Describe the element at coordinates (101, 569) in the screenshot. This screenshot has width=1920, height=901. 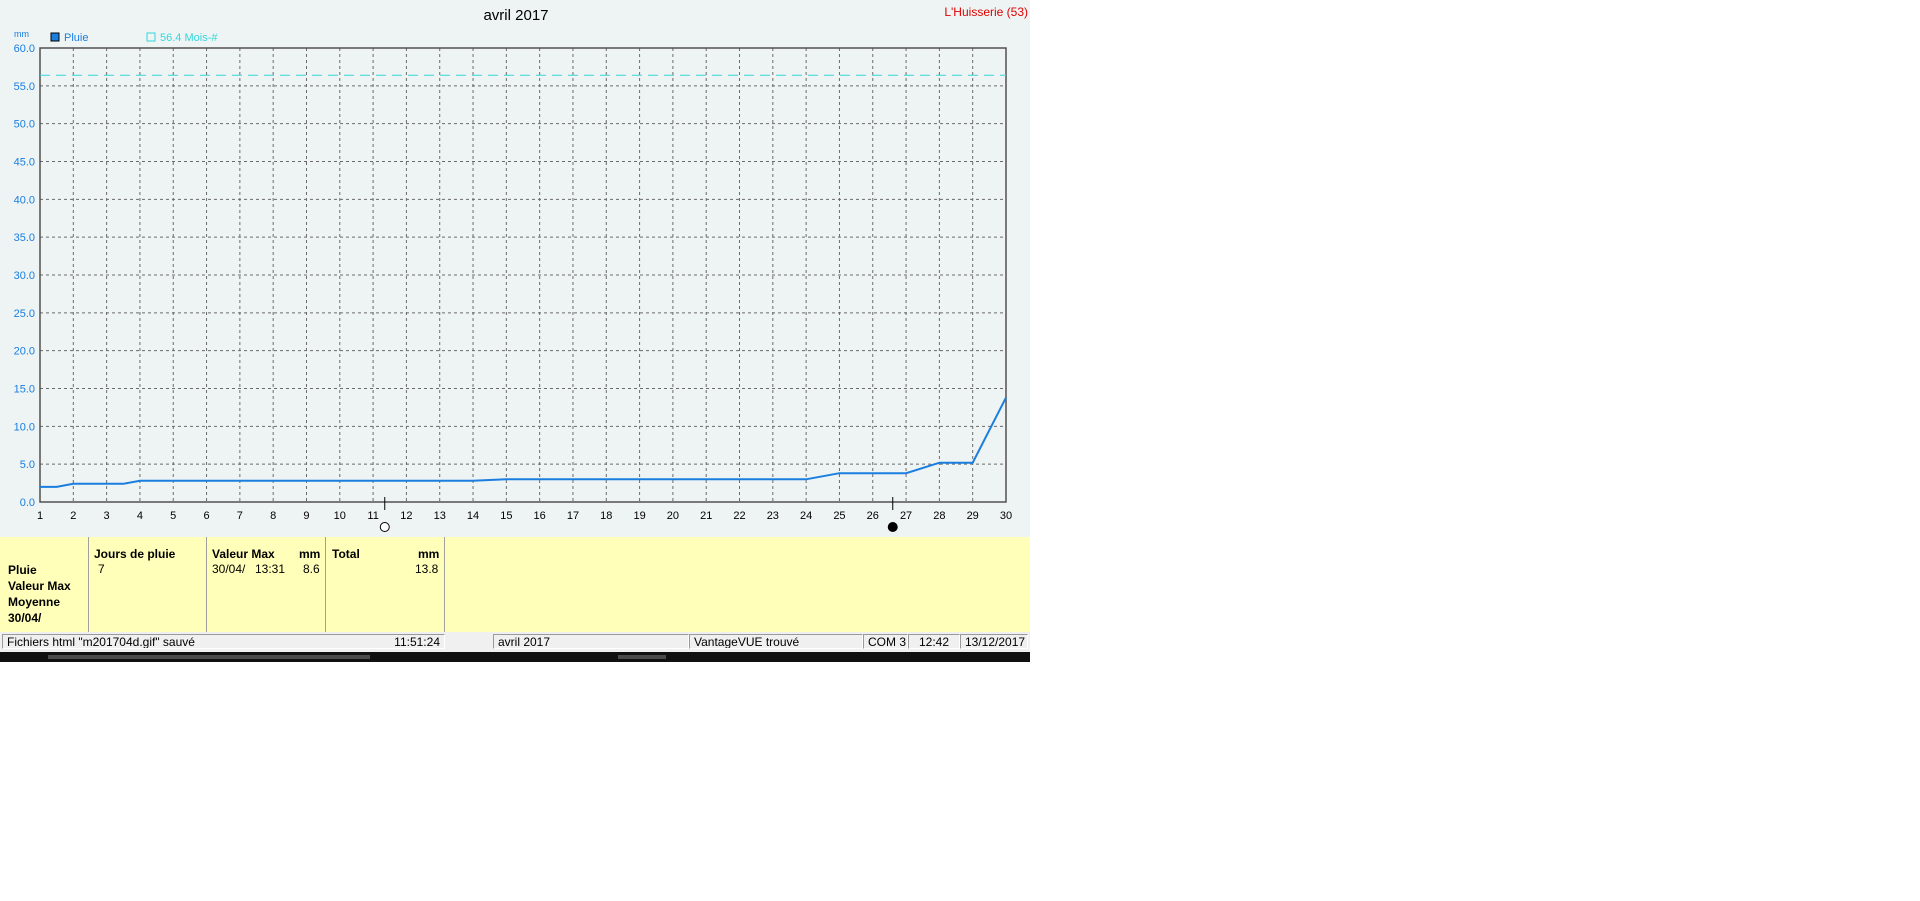
I see `jours-value: 7` at that location.